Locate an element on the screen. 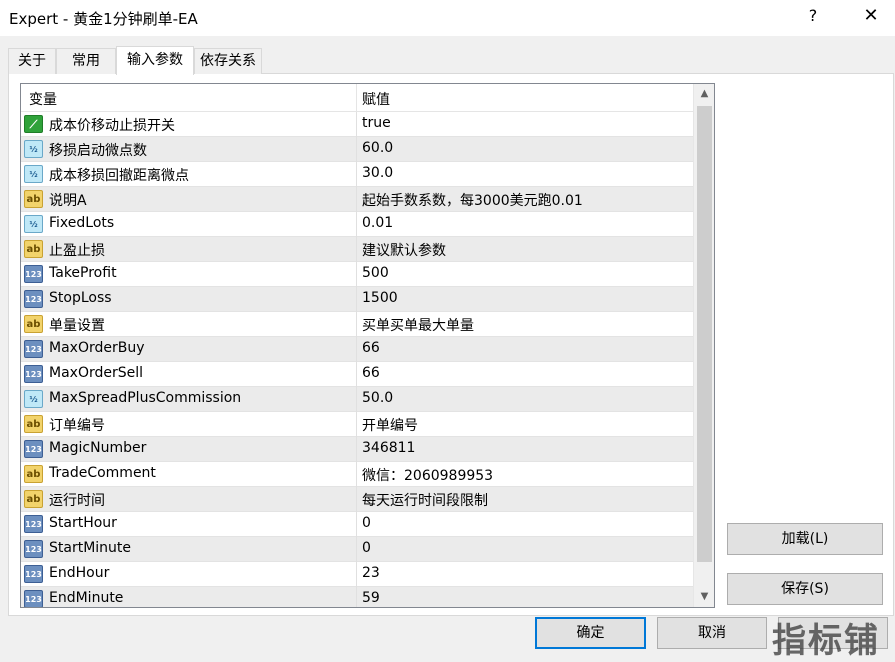 The width and height of the screenshot is (895, 662). vertical-scrollbar: ▲ ▼ is located at coordinates (703, 345).